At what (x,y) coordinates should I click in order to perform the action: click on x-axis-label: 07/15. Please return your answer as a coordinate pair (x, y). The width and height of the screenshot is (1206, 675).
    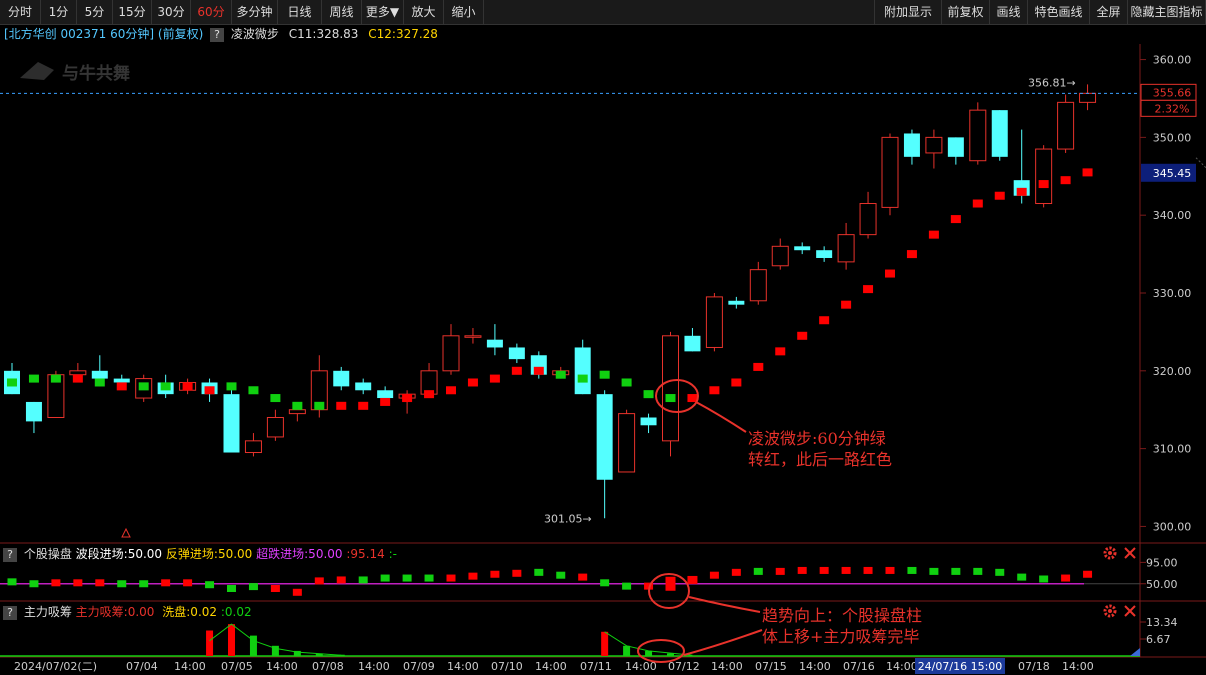
    Looking at the image, I should click on (771, 666).